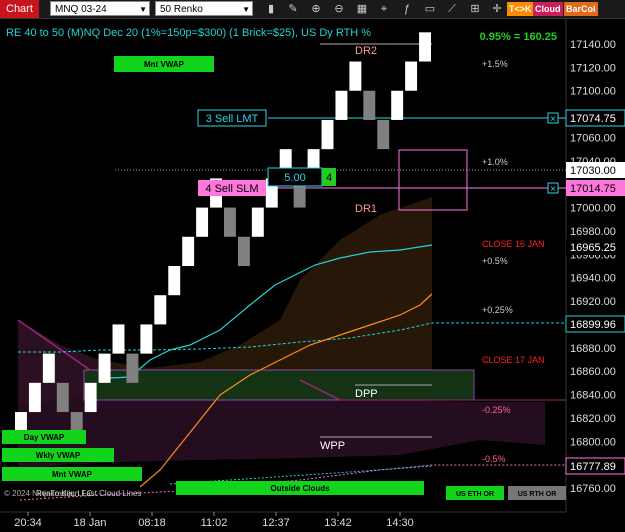 The height and width of the screenshot is (532, 625). I want to click on y-tick-label: 16840.00, so click(593, 396).